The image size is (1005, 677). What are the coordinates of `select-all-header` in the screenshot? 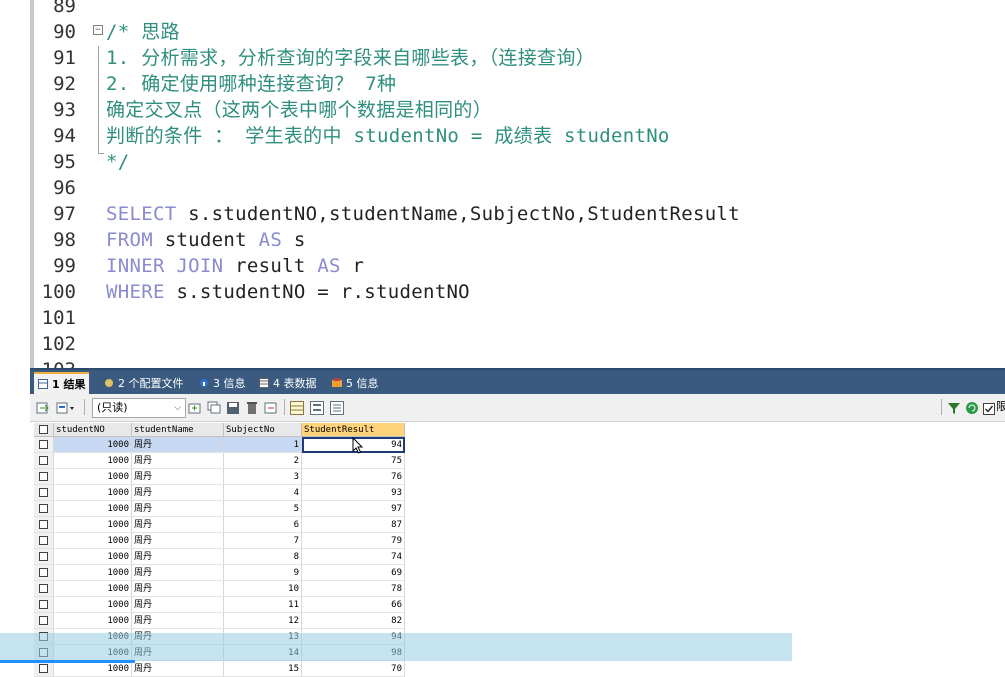 It's located at (44, 430).